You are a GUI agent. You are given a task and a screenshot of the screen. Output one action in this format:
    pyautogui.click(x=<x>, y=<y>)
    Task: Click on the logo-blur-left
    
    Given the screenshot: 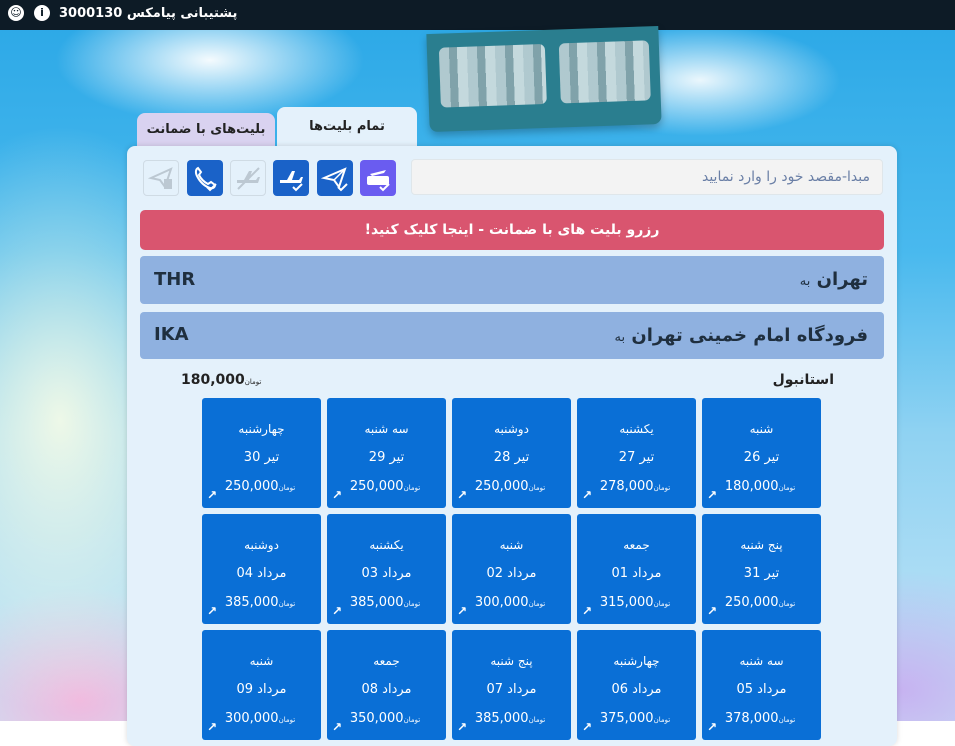 What is the action you would take?
    pyautogui.click(x=492, y=75)
    